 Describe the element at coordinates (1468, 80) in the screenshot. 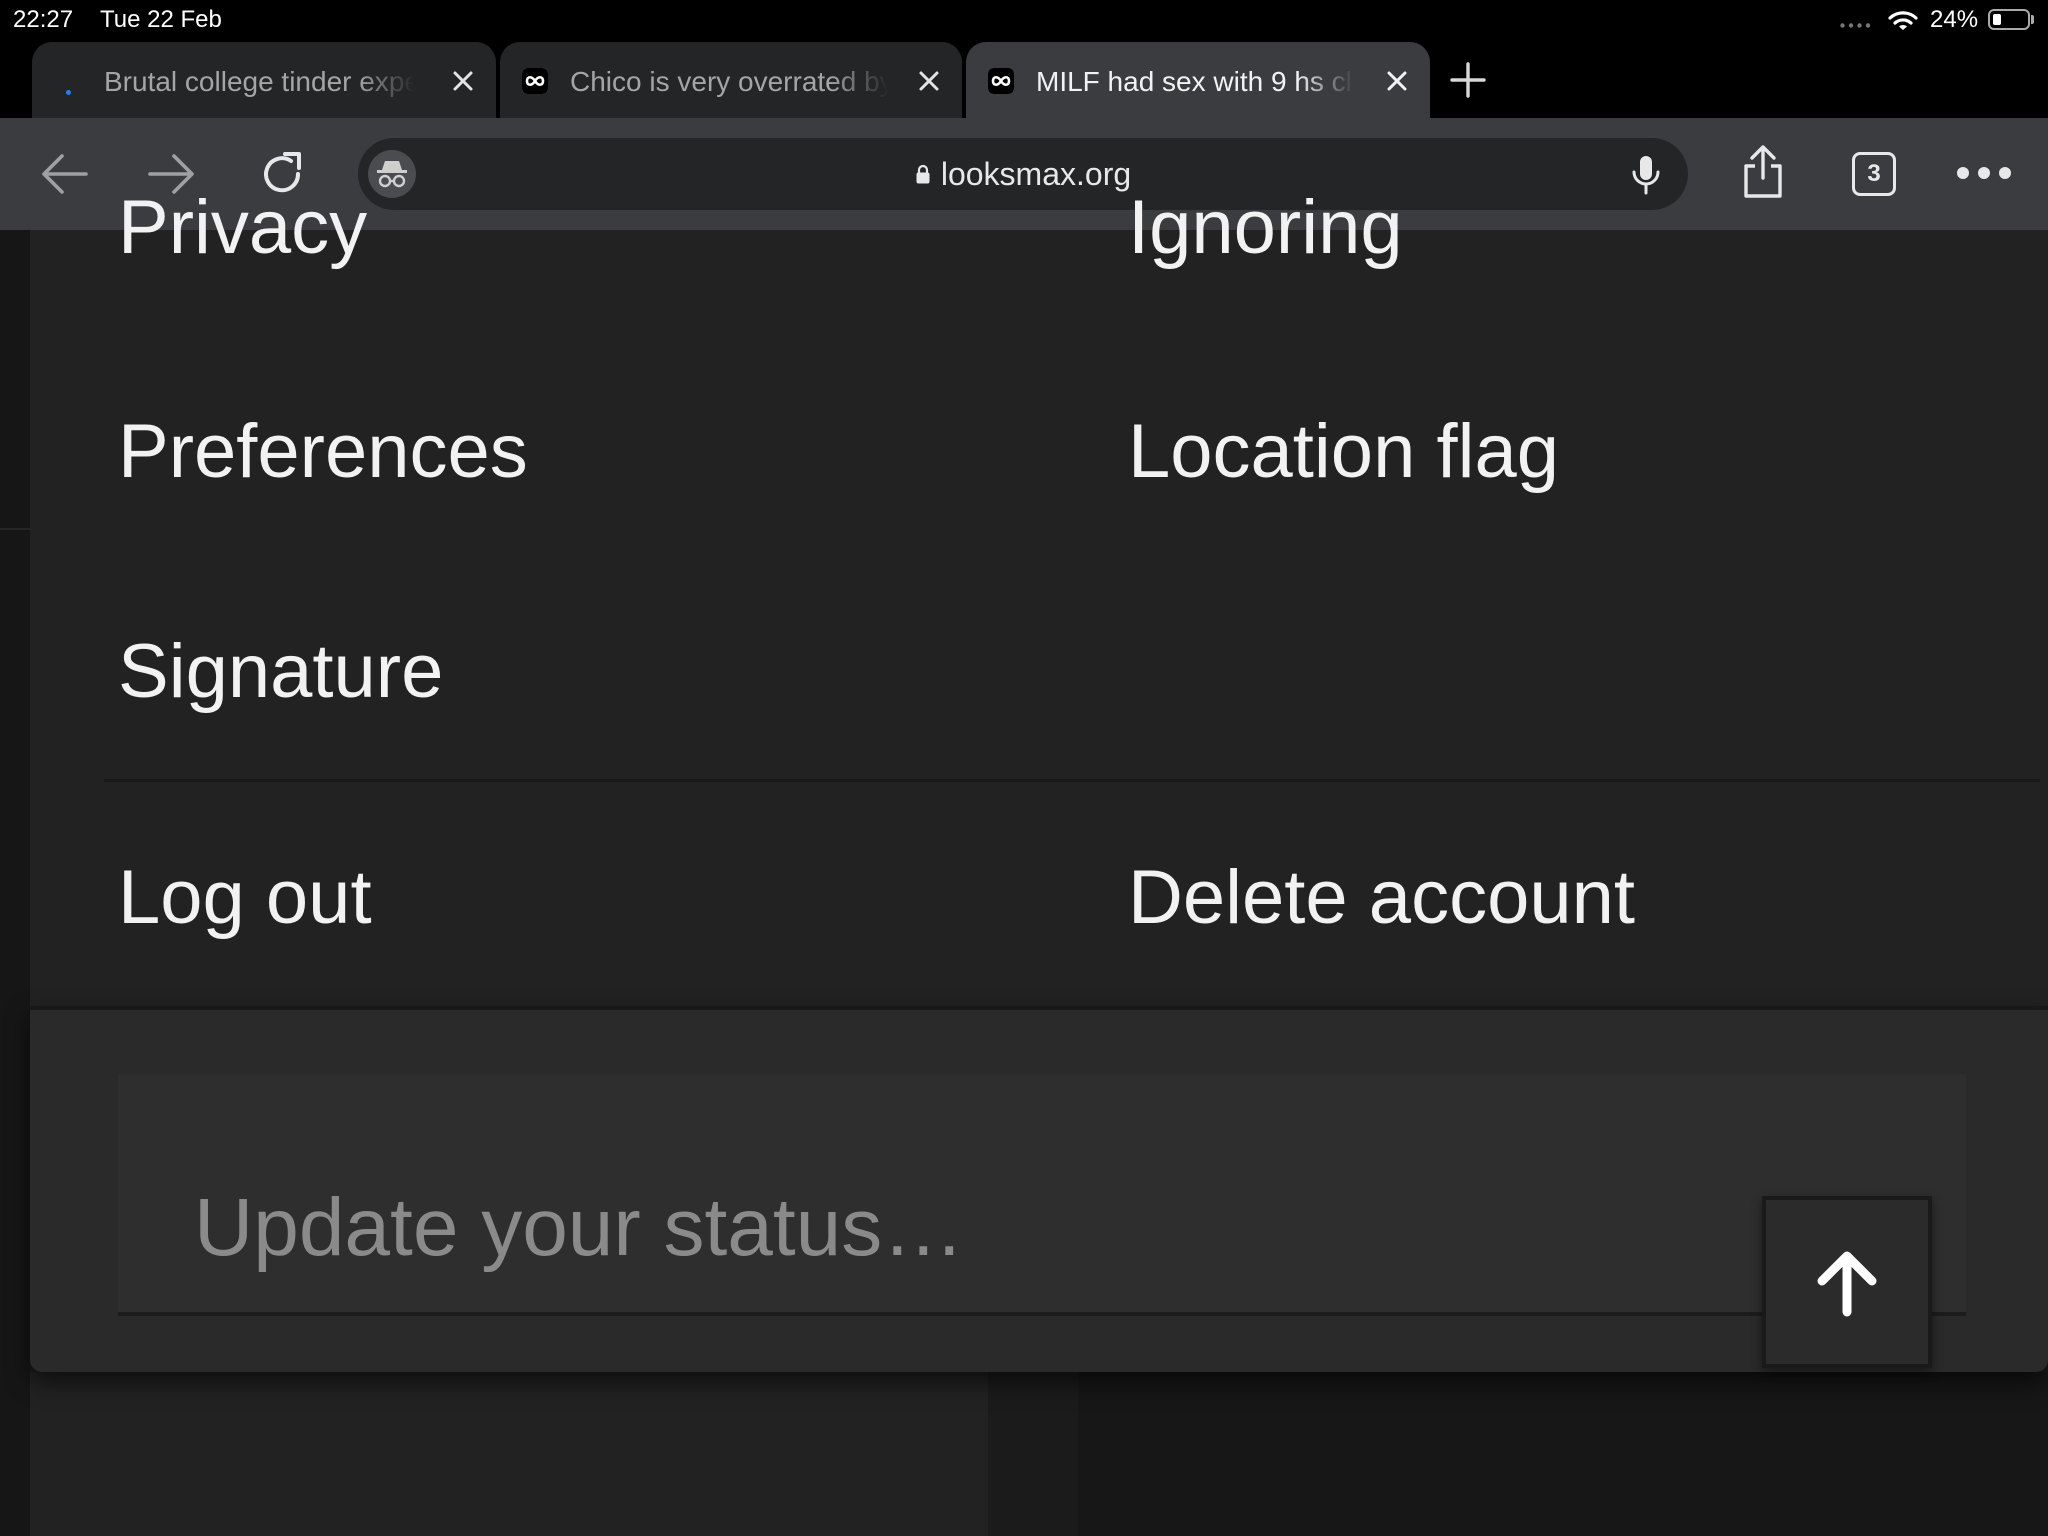

I see `new-tab-plus-icon` at that location.